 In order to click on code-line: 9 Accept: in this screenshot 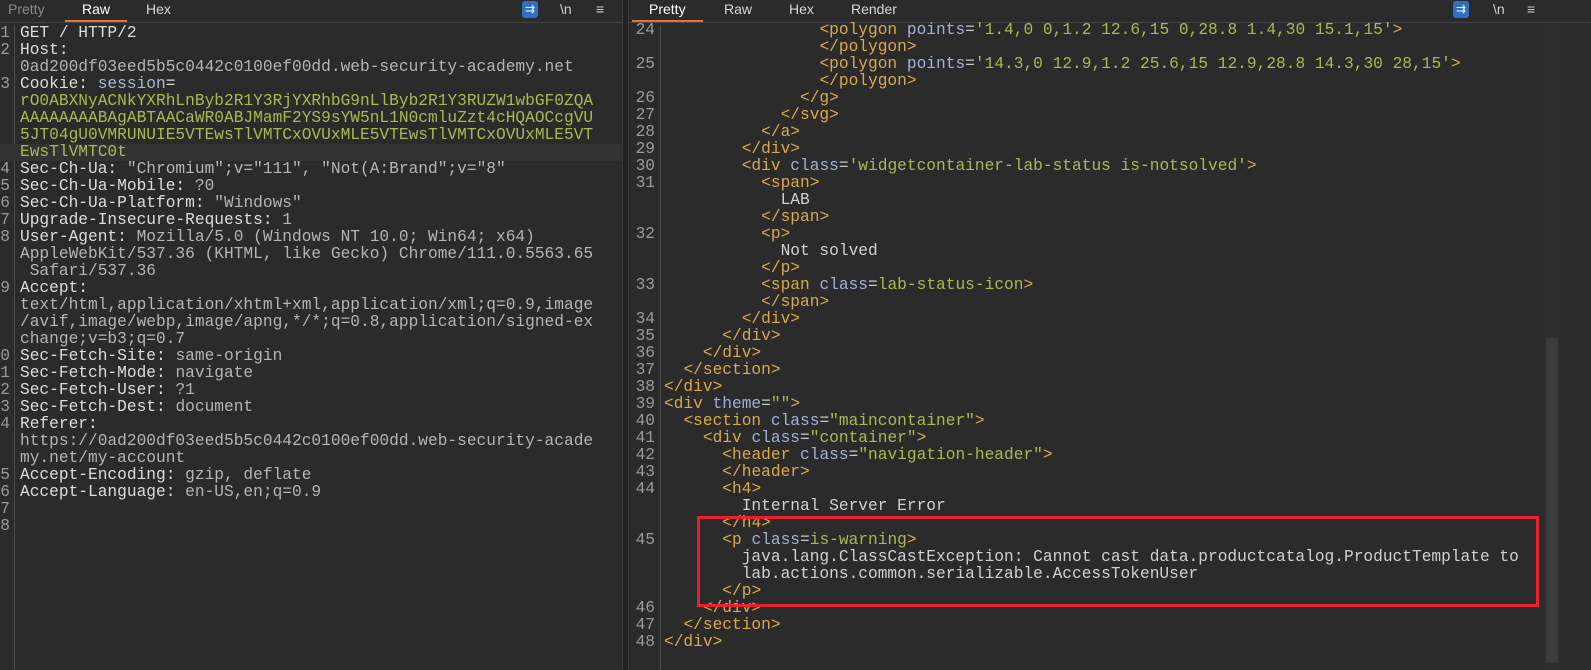, I will do `click(311, 288)`.